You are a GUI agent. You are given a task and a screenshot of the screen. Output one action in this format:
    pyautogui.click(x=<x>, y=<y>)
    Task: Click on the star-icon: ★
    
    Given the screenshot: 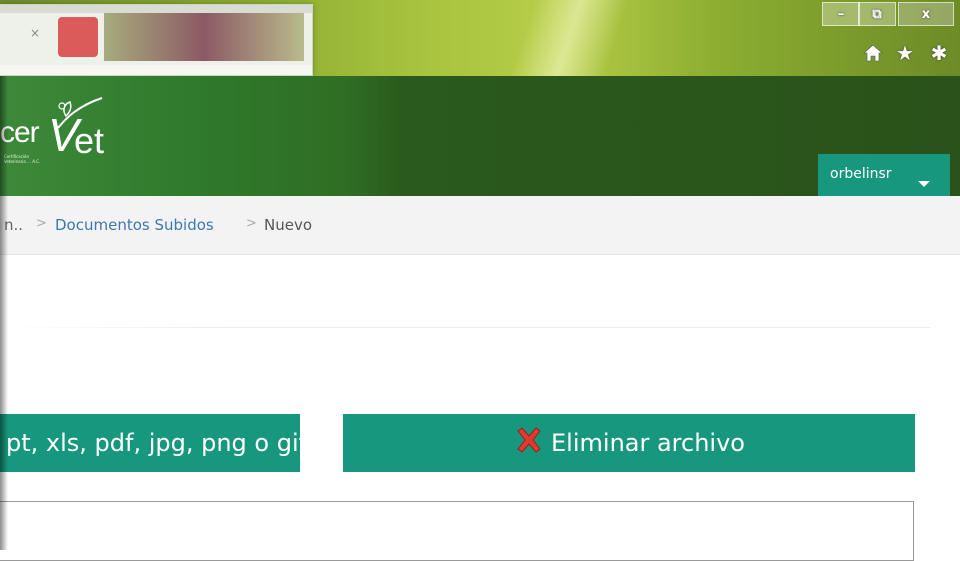 What is the action you would take?
    pyautogui.click(x=905, y=53)
    